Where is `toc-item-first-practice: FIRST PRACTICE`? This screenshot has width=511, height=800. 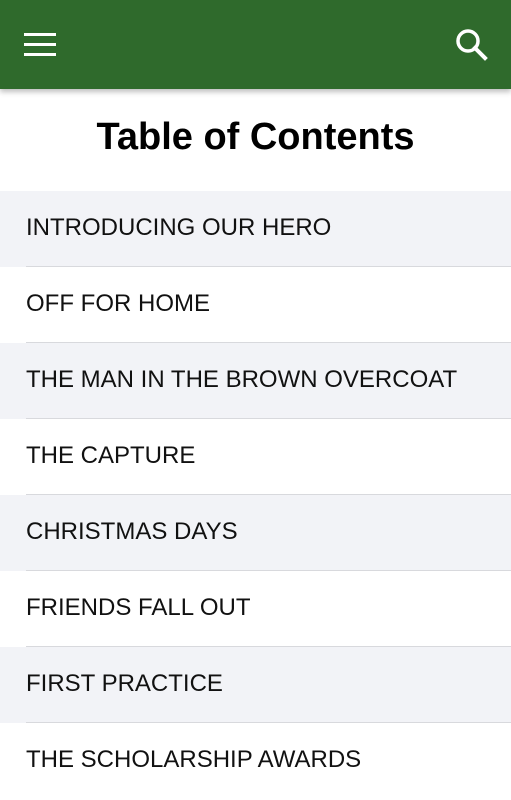 toc-item-first-practice: FIRST PRACTICE is located at coordinates (255, 685).